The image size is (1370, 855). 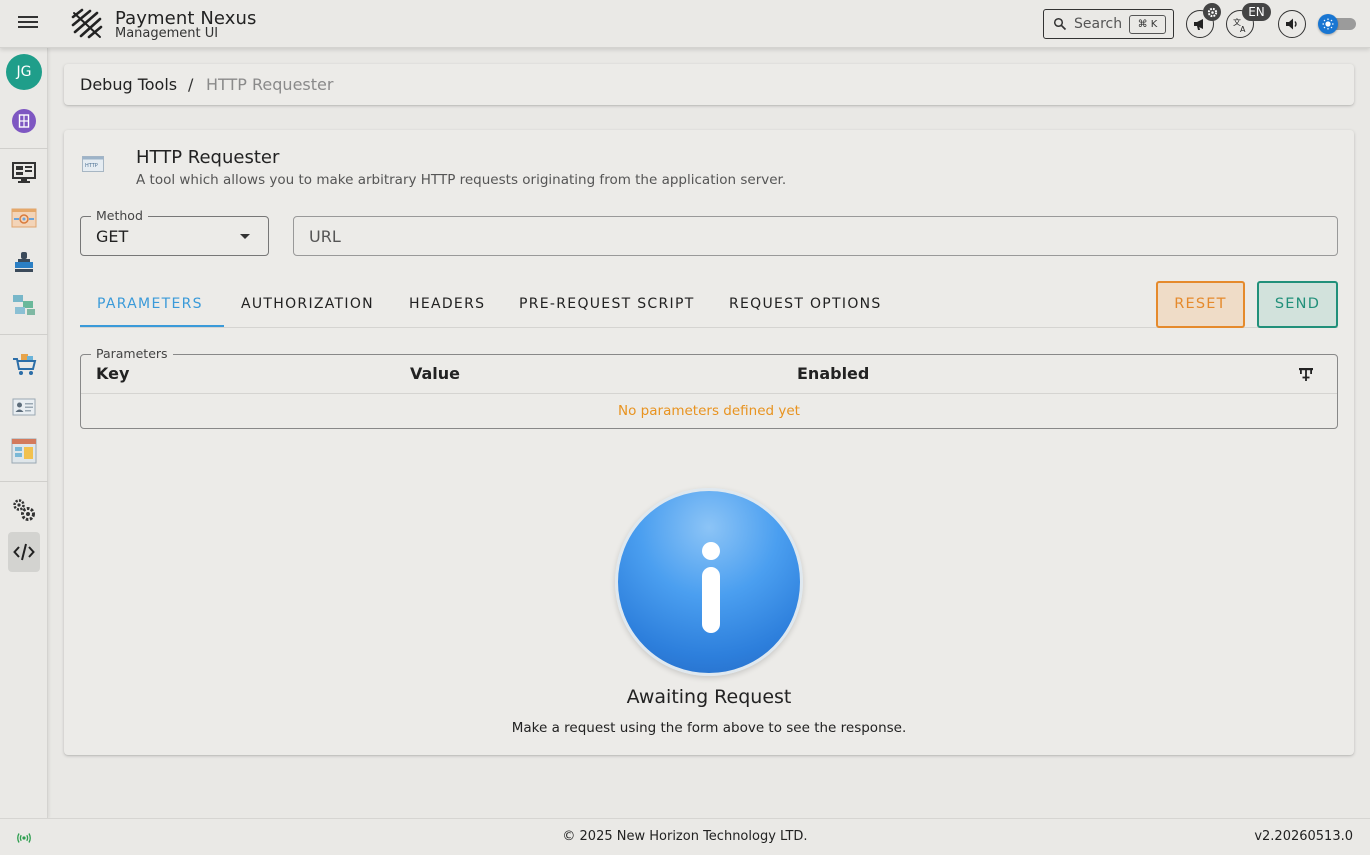 I want to click on breadcrumb-parent: Debug Tools, so click(x=128, y=84).